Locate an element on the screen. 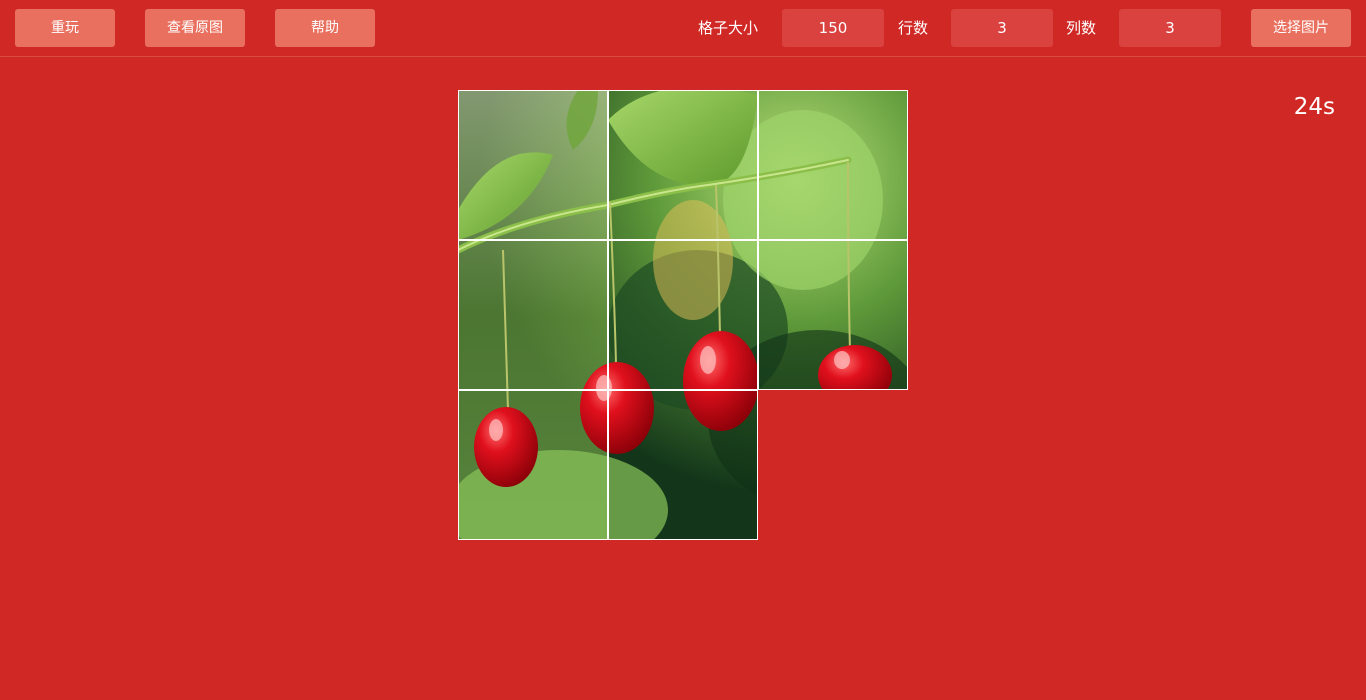  help-button: 帮助 is located at coordinates (325, 28).